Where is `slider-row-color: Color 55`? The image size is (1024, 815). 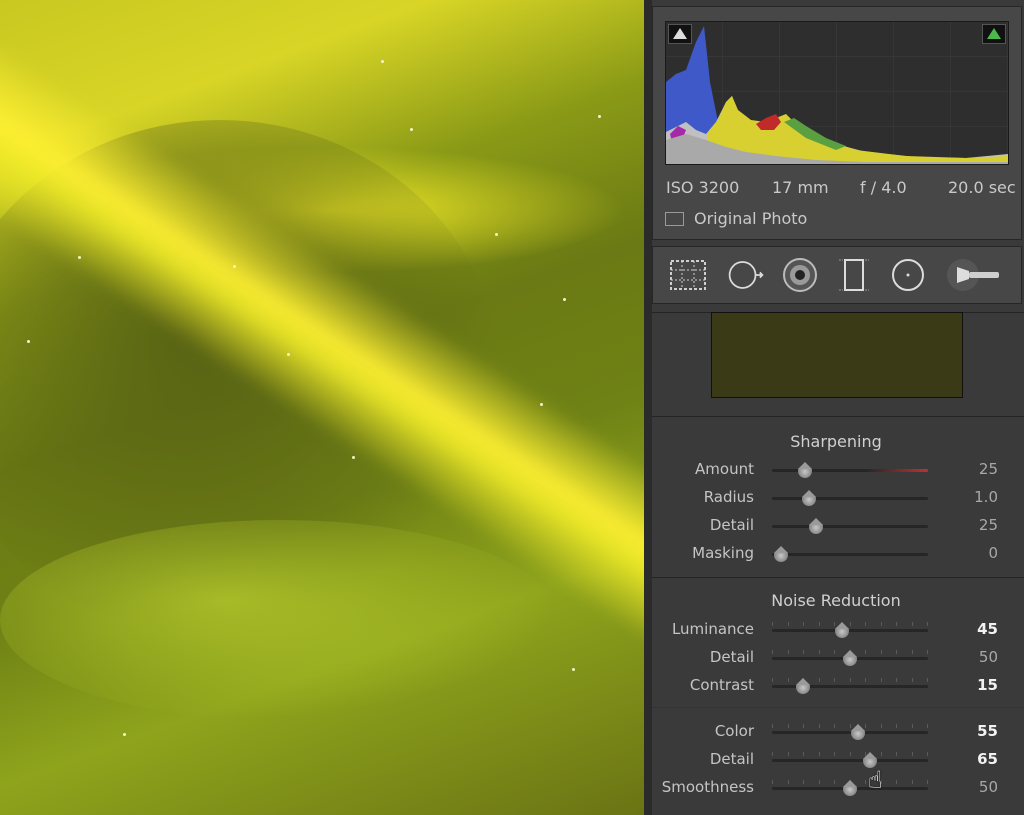
slider-row-color: Color 55 is located at coordinates (836, 732).